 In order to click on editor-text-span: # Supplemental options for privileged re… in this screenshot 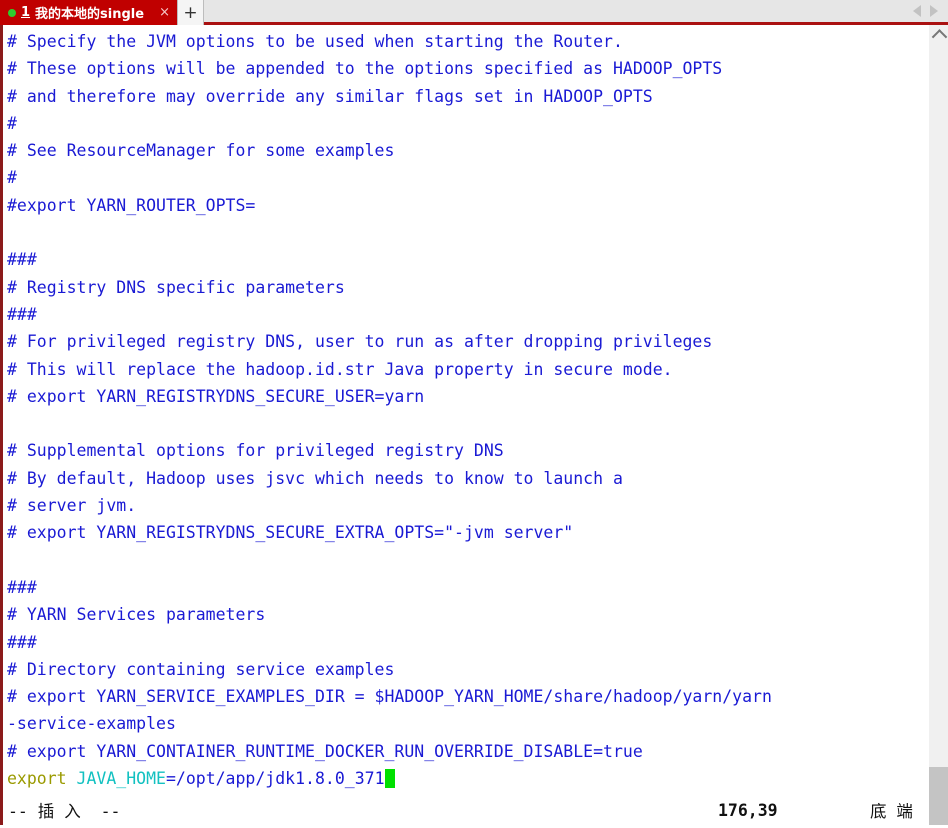, I will do `click(255, 451)`.